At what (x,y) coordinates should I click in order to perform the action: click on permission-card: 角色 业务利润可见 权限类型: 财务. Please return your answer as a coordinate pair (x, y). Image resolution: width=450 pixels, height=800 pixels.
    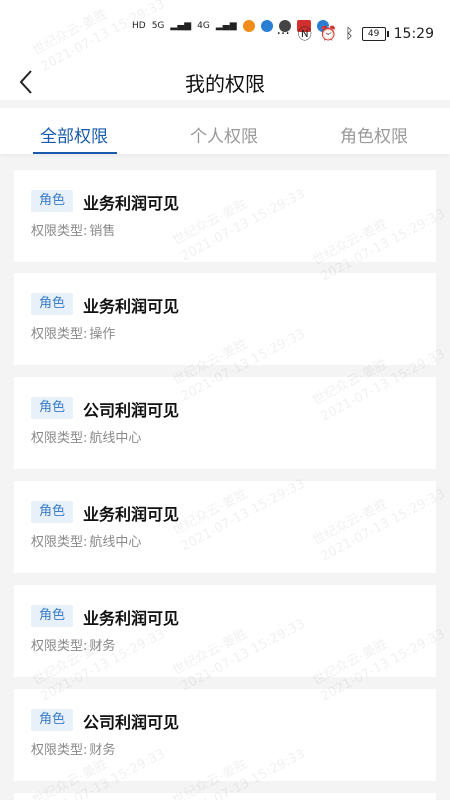
    Looking at the image, I should click on (225, 631).